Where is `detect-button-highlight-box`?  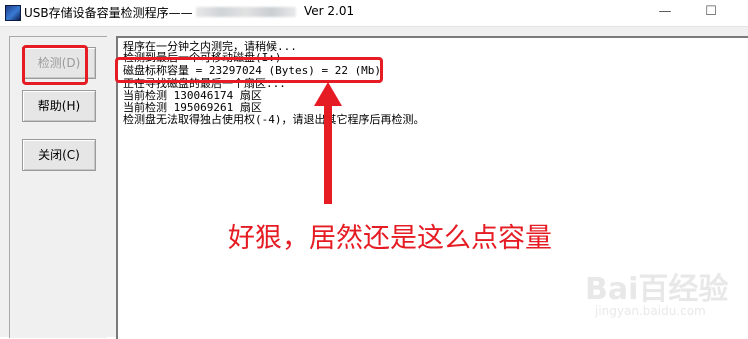
detect-button-highlight-box is located at coordinates (55, 65).